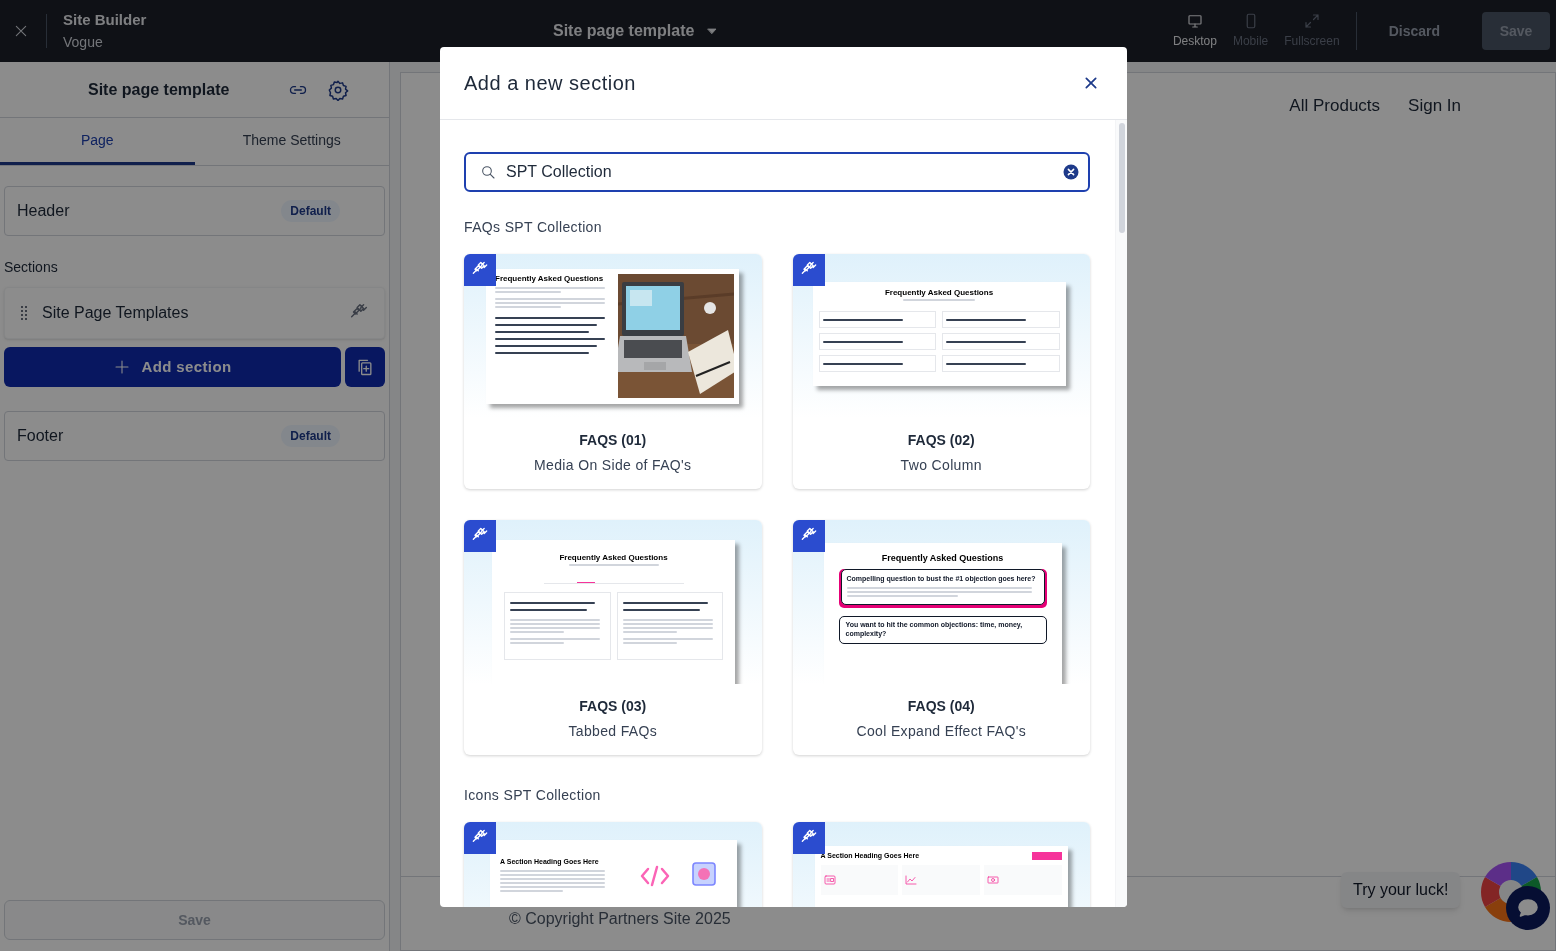 This screenshot has width=1556, height=951. I want to click on card-title: FAQS (02), so click(941, 440).